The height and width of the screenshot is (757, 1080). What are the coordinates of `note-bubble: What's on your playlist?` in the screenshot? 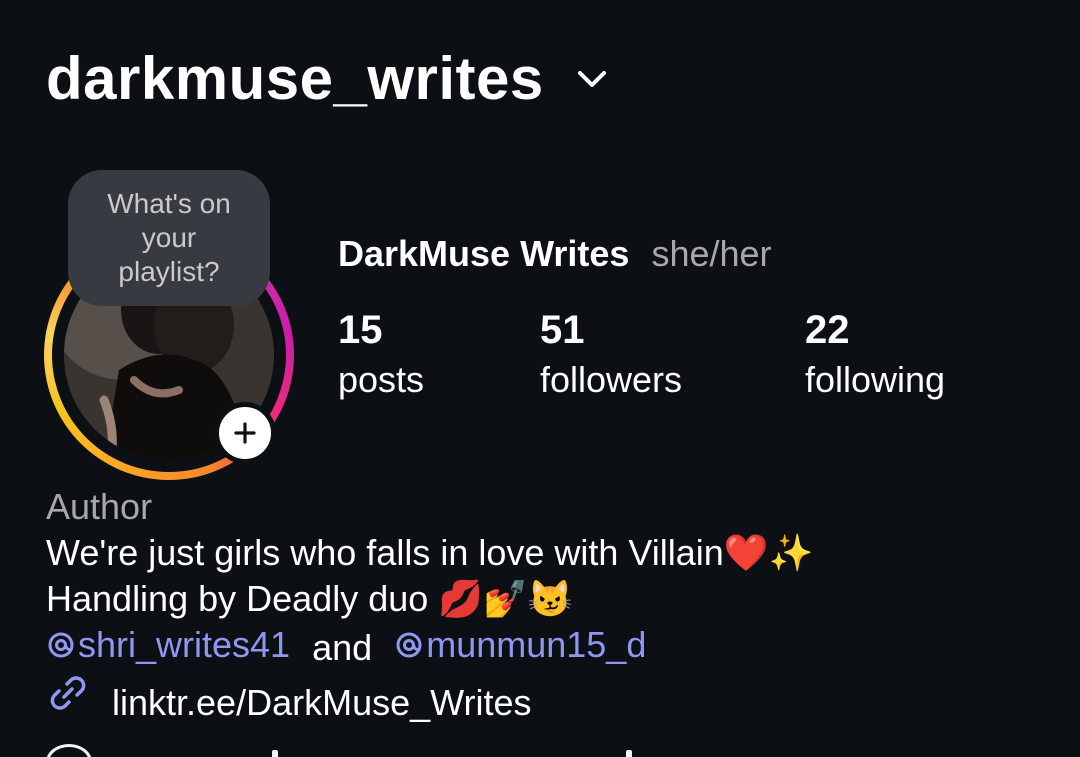 It's located at (169, 238).